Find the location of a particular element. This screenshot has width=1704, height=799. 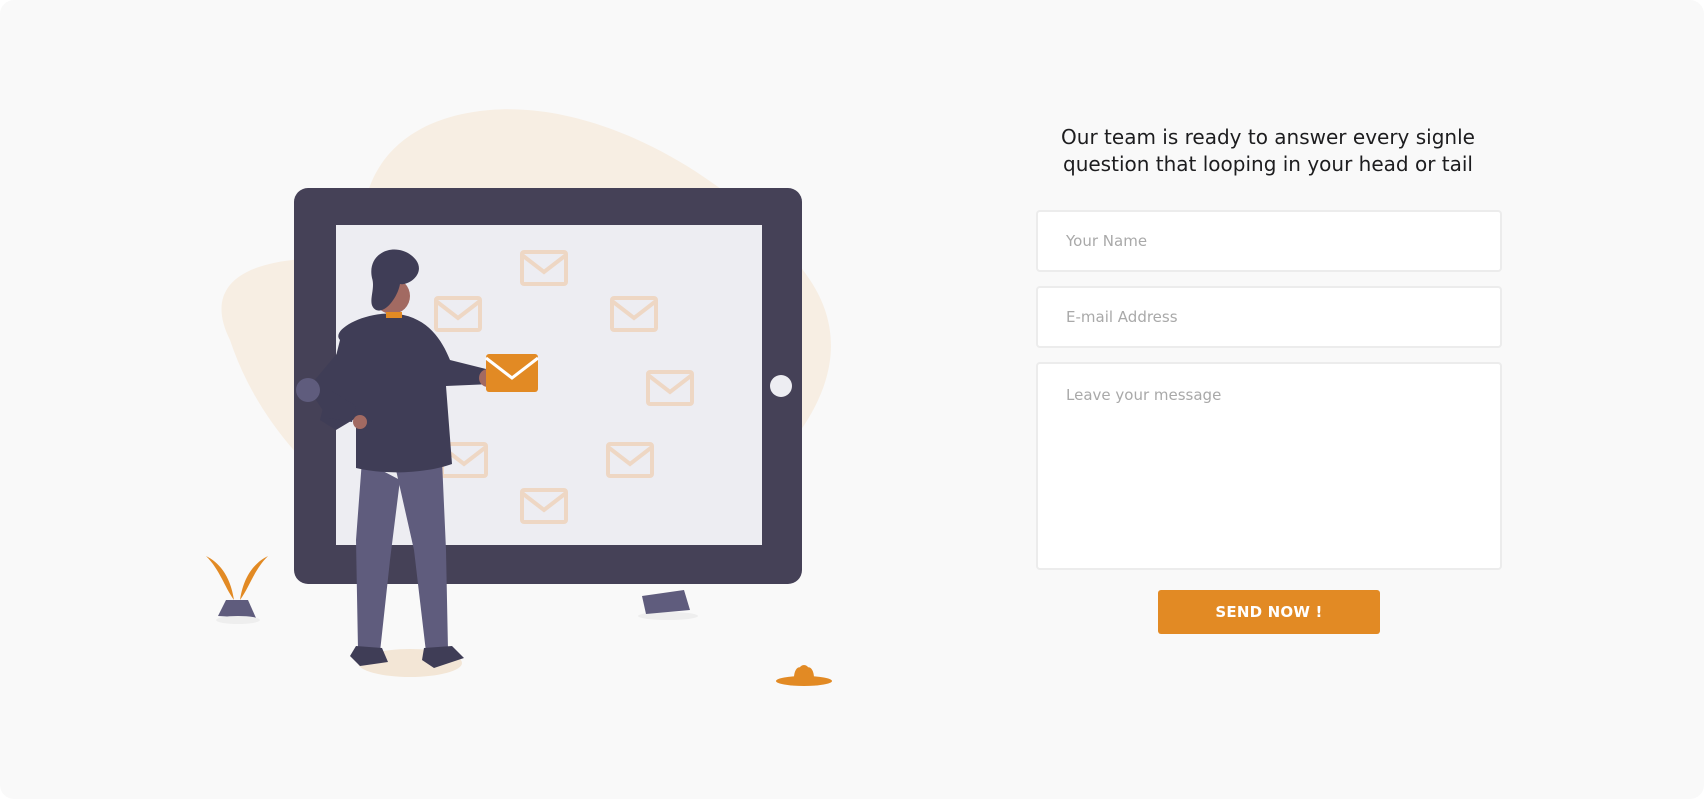

message-field is located at coordinates (1269, 466).